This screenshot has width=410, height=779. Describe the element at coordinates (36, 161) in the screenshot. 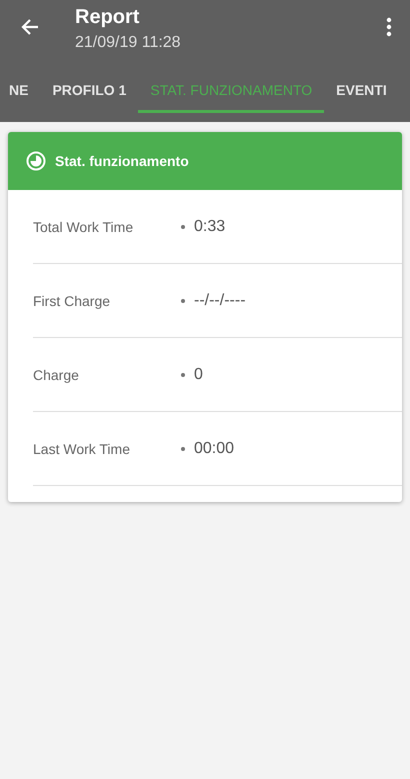

I see `pie-chart-icon` at that location.